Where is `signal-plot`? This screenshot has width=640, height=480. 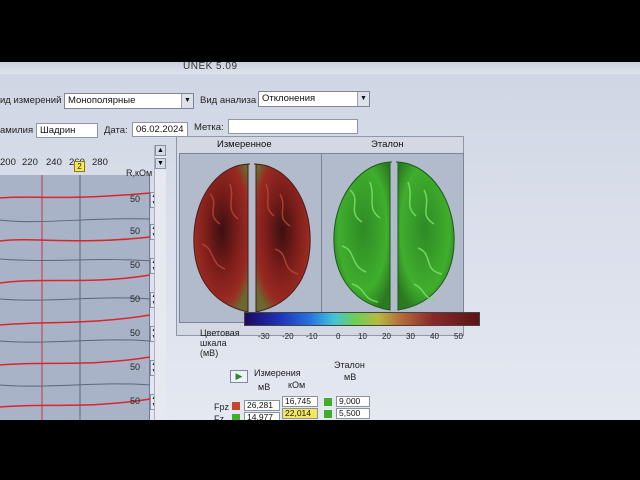 signal-plot is located at coordinates (75, 297).